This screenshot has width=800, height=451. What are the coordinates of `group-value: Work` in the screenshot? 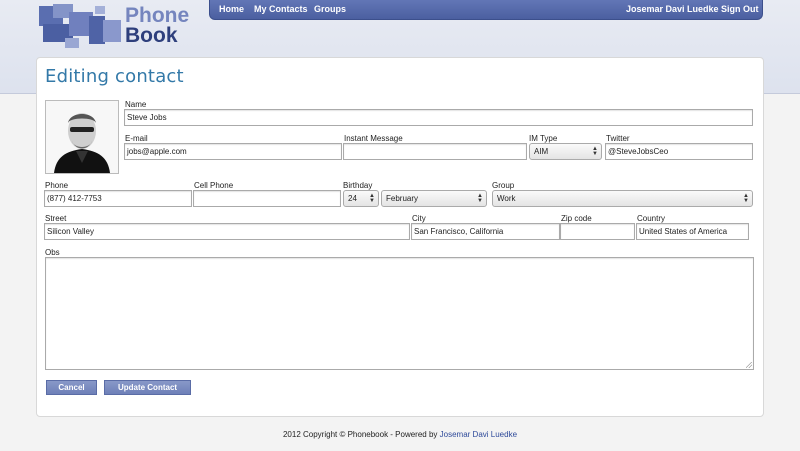 It's located at (506, 198).